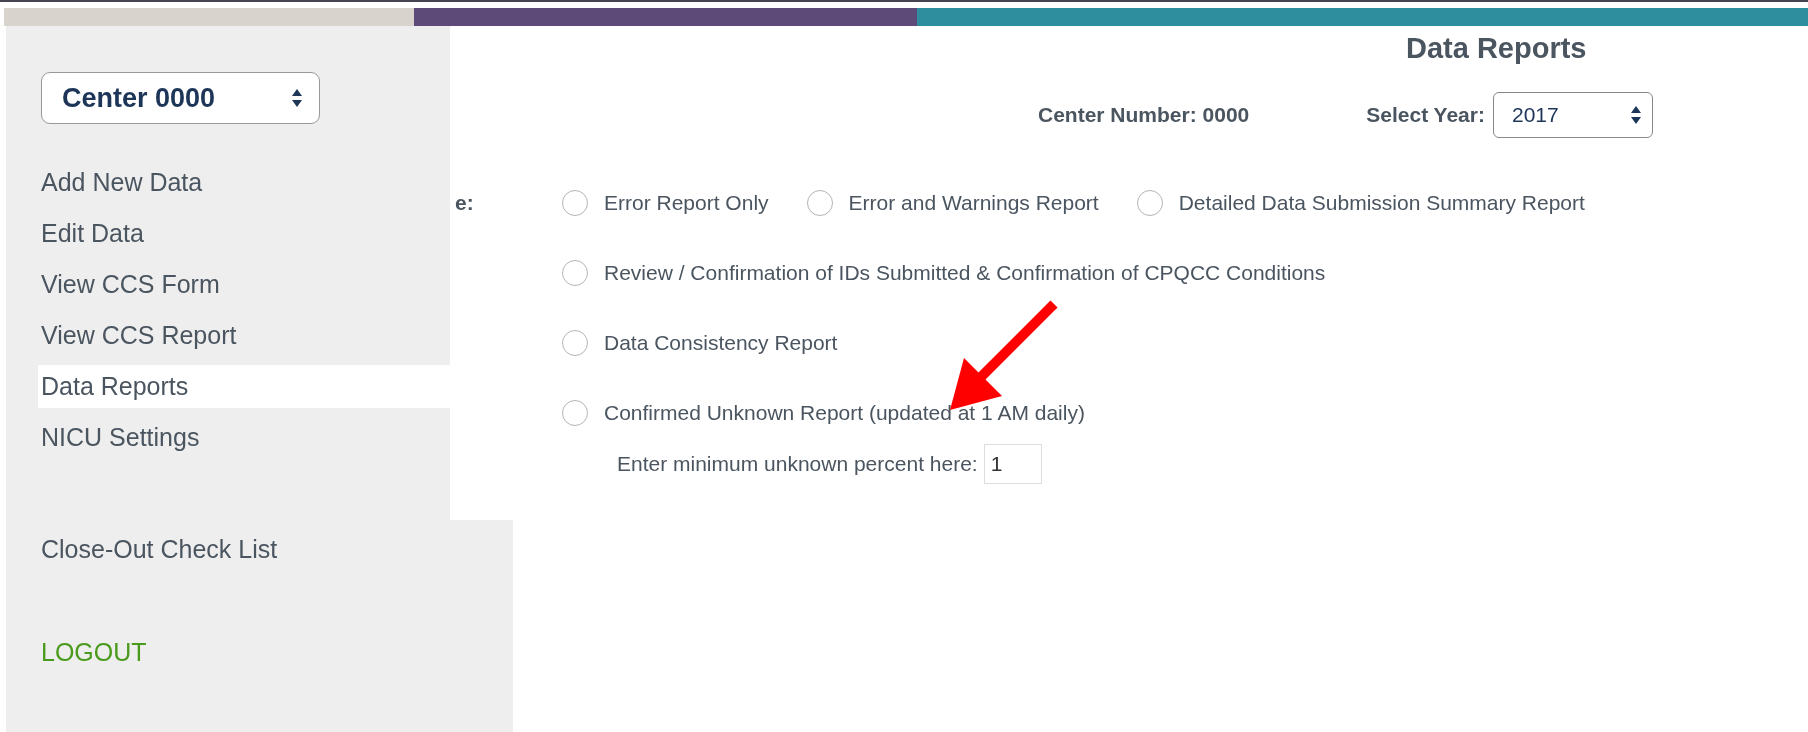  I want to click on radio-label: Error Report Only, so click(686, 203).